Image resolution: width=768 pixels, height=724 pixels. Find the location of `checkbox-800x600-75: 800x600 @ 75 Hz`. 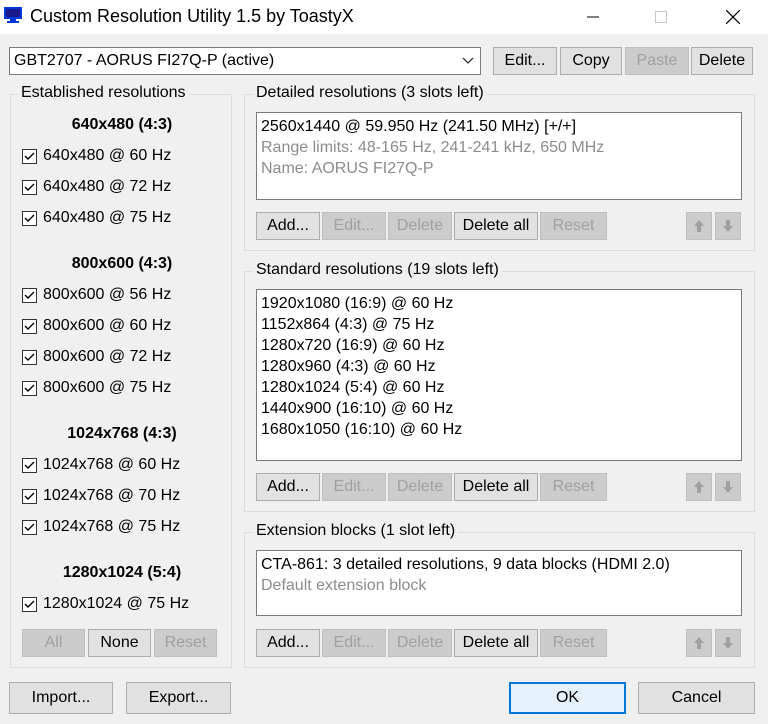

checkbox-800x600-75: 800x600 @ 75 Hz is located at coordinates (96, 388).